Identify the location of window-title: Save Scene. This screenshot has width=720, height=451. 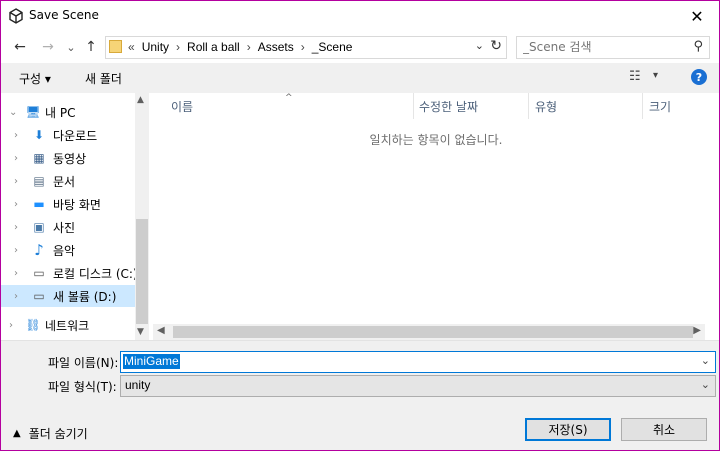
(64, 15).